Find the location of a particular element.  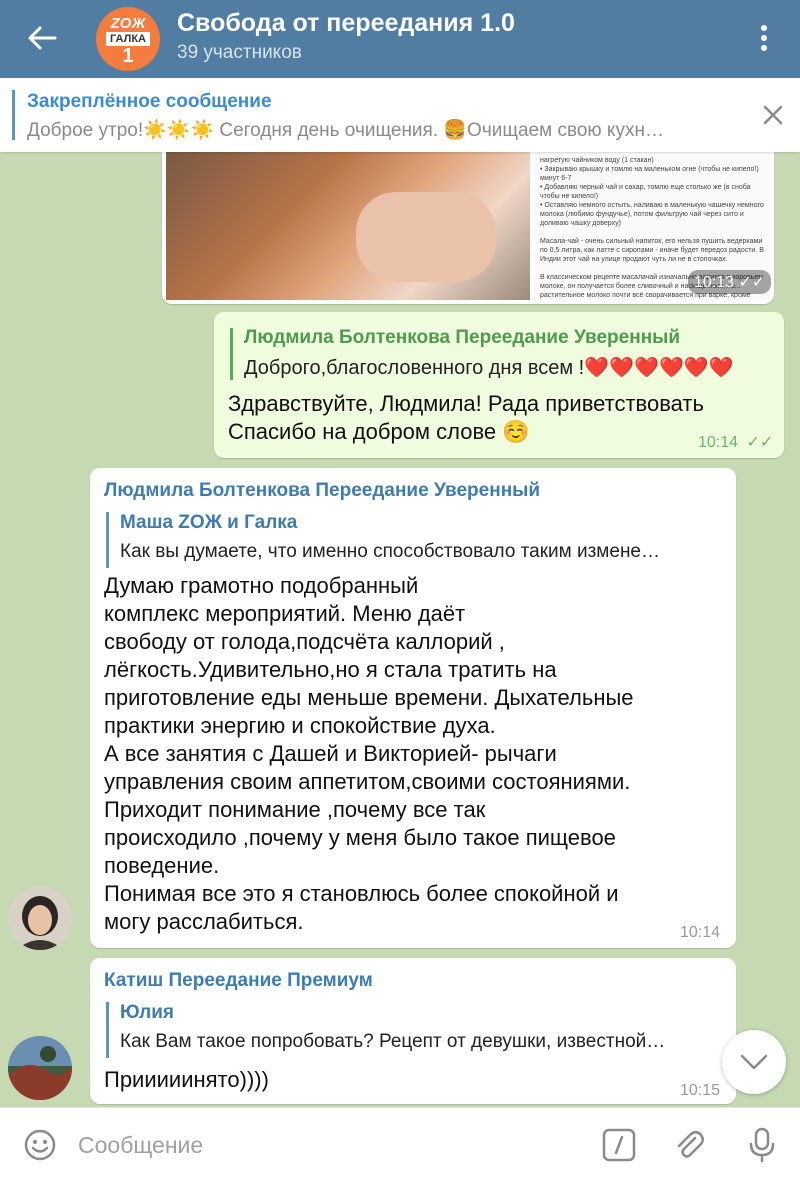

microphone-icon is located at coordinates (762, 1145).